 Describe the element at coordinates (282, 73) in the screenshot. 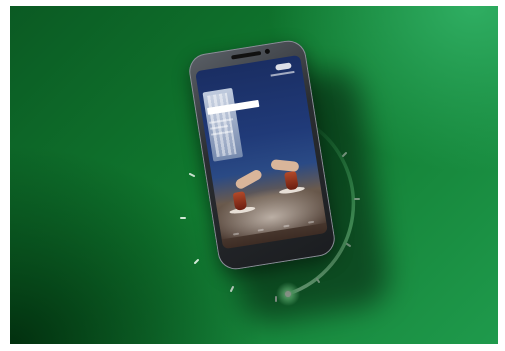

I see `app-logo-line` at that location.